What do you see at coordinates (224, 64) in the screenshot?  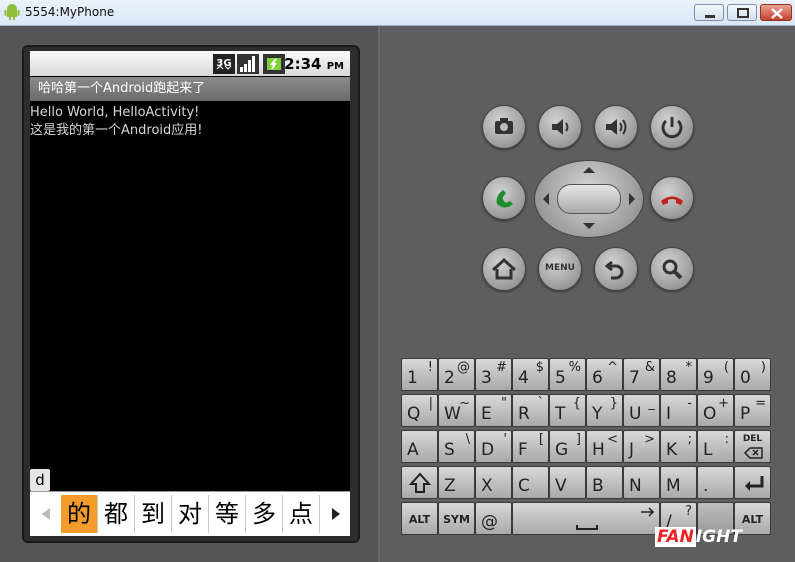 I see `3g-network-icon: 3G` at bounding box center [224, 64].